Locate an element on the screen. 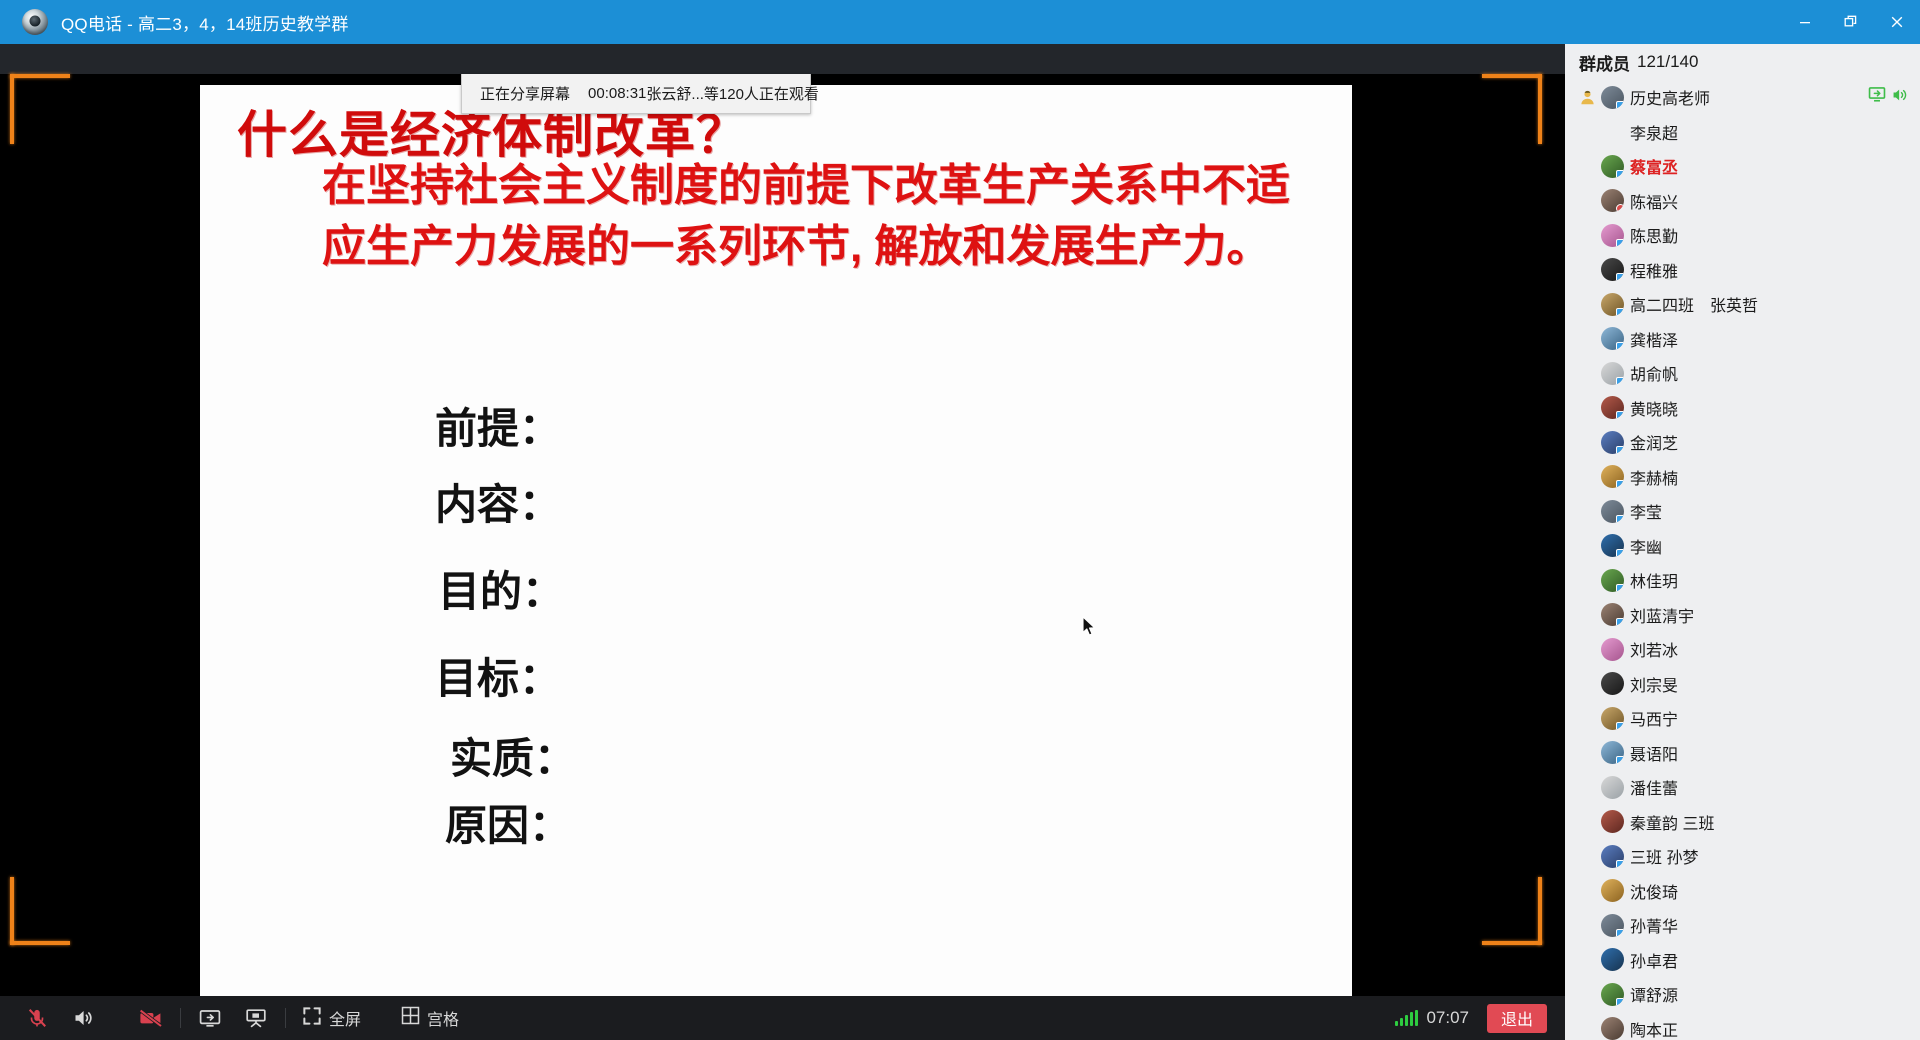  member-name: 李莹 is located at coordinates (1646, 514).